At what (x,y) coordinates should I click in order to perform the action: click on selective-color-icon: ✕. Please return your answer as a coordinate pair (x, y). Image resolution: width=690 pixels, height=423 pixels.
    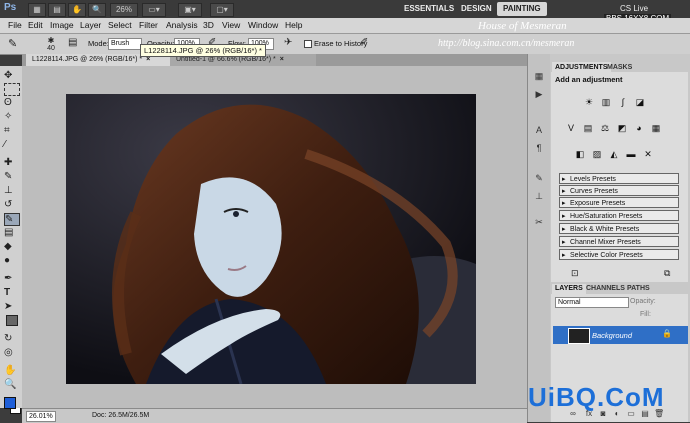
    Looking at the image, I should click on (648, 154).